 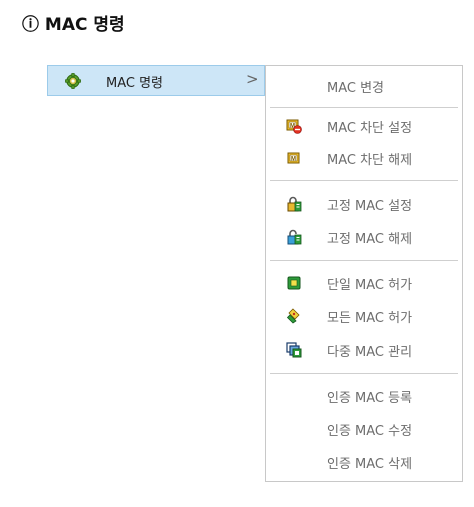 What do you see at coordinates (370, 239) in the screenshot?
I see `submenu-item-label: 고정 MAC 해제` at bounding box center [370, 239].